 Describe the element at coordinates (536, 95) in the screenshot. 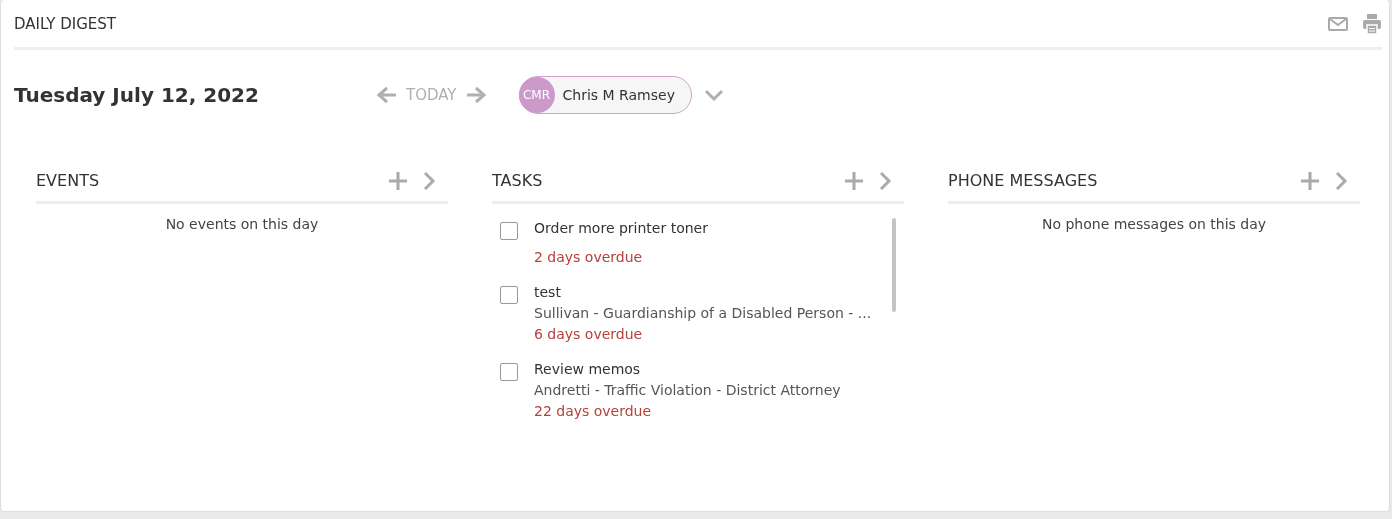

I see `user-avatar: CMR` at that location.